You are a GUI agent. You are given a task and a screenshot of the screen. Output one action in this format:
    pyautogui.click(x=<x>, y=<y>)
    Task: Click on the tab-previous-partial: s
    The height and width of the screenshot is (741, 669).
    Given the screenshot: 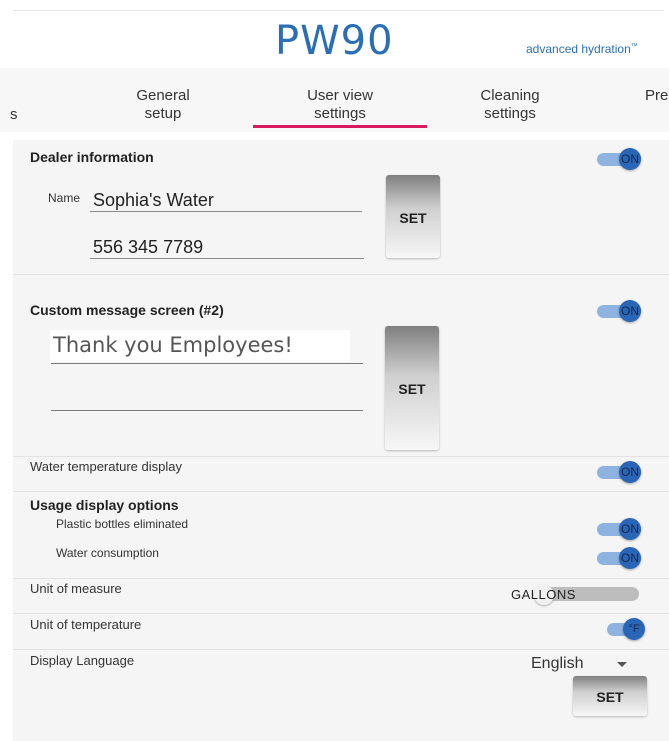 What is the action you would take?
    pyautogui.click(x=14, y=115)
    